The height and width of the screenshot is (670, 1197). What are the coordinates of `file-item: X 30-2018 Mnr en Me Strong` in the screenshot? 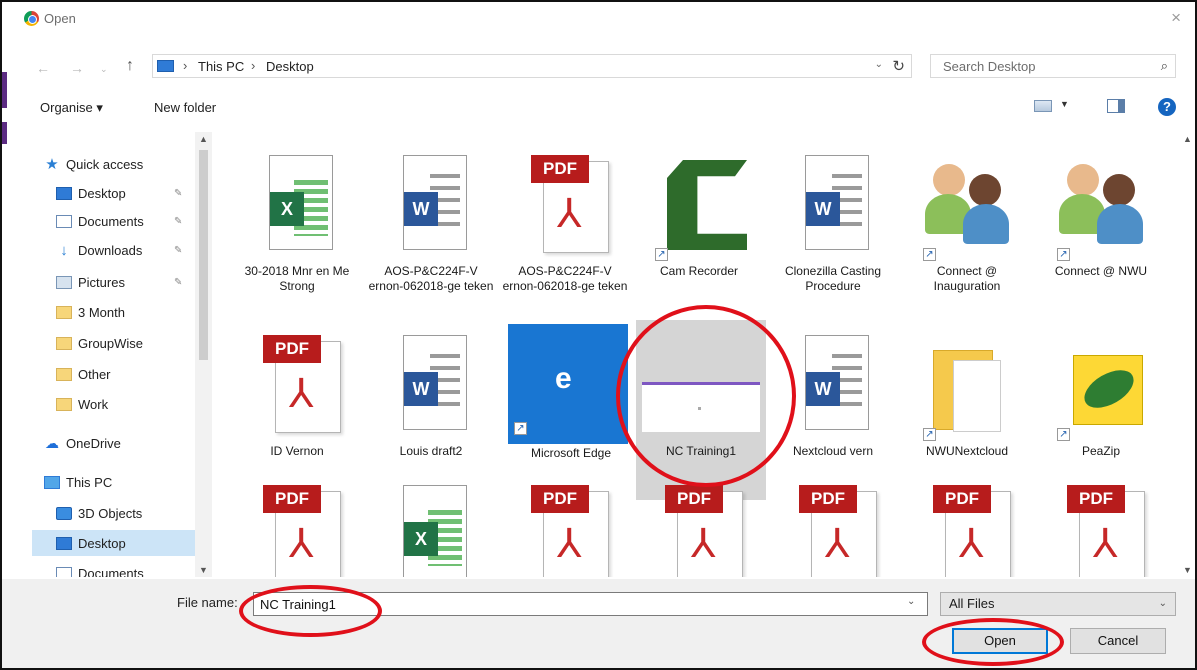 It's located at (297, 230).